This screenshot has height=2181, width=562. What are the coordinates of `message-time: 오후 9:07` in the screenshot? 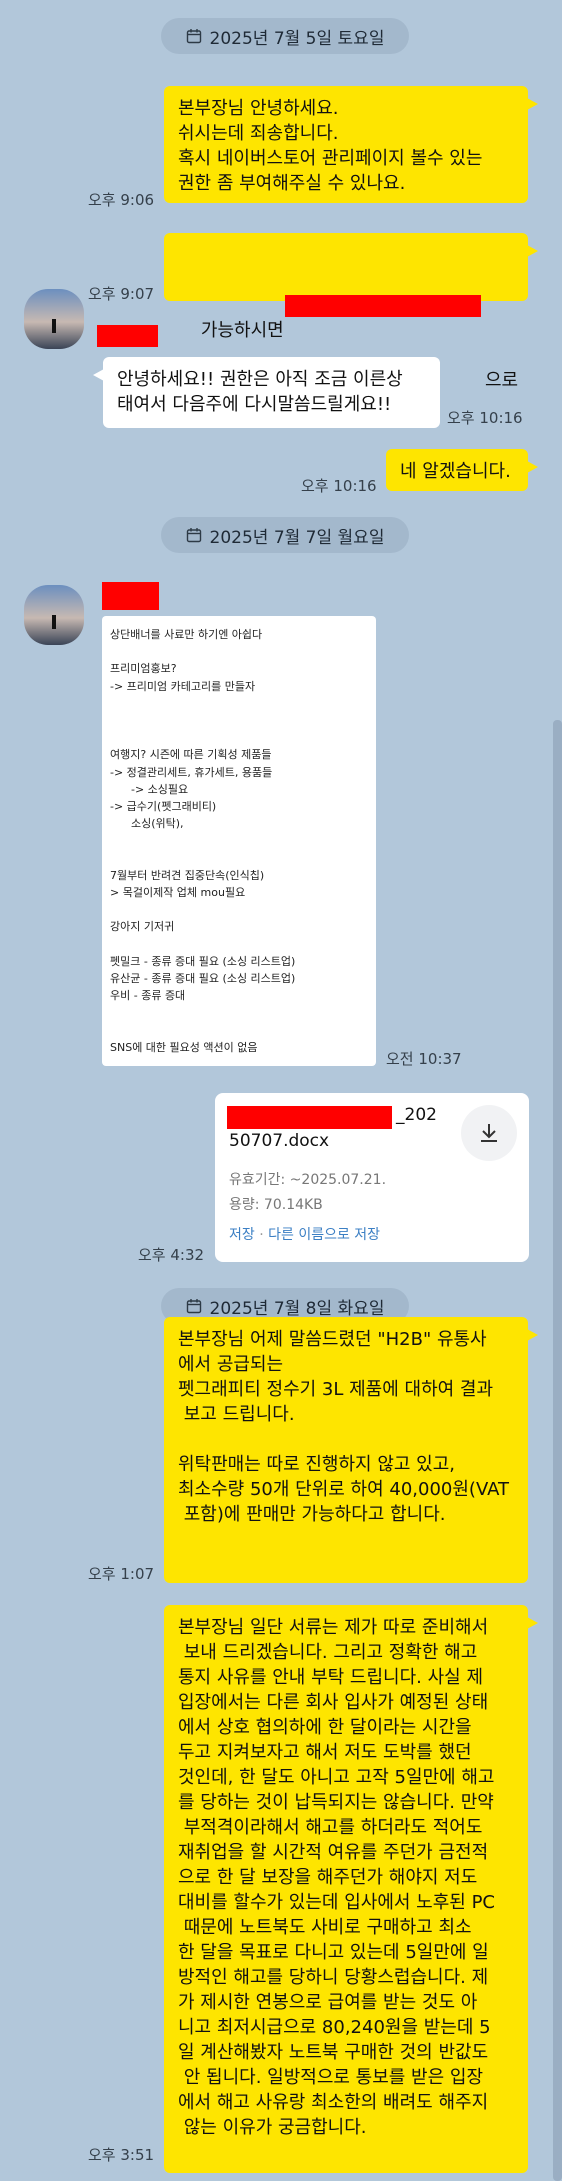 It's located at (121, 294).